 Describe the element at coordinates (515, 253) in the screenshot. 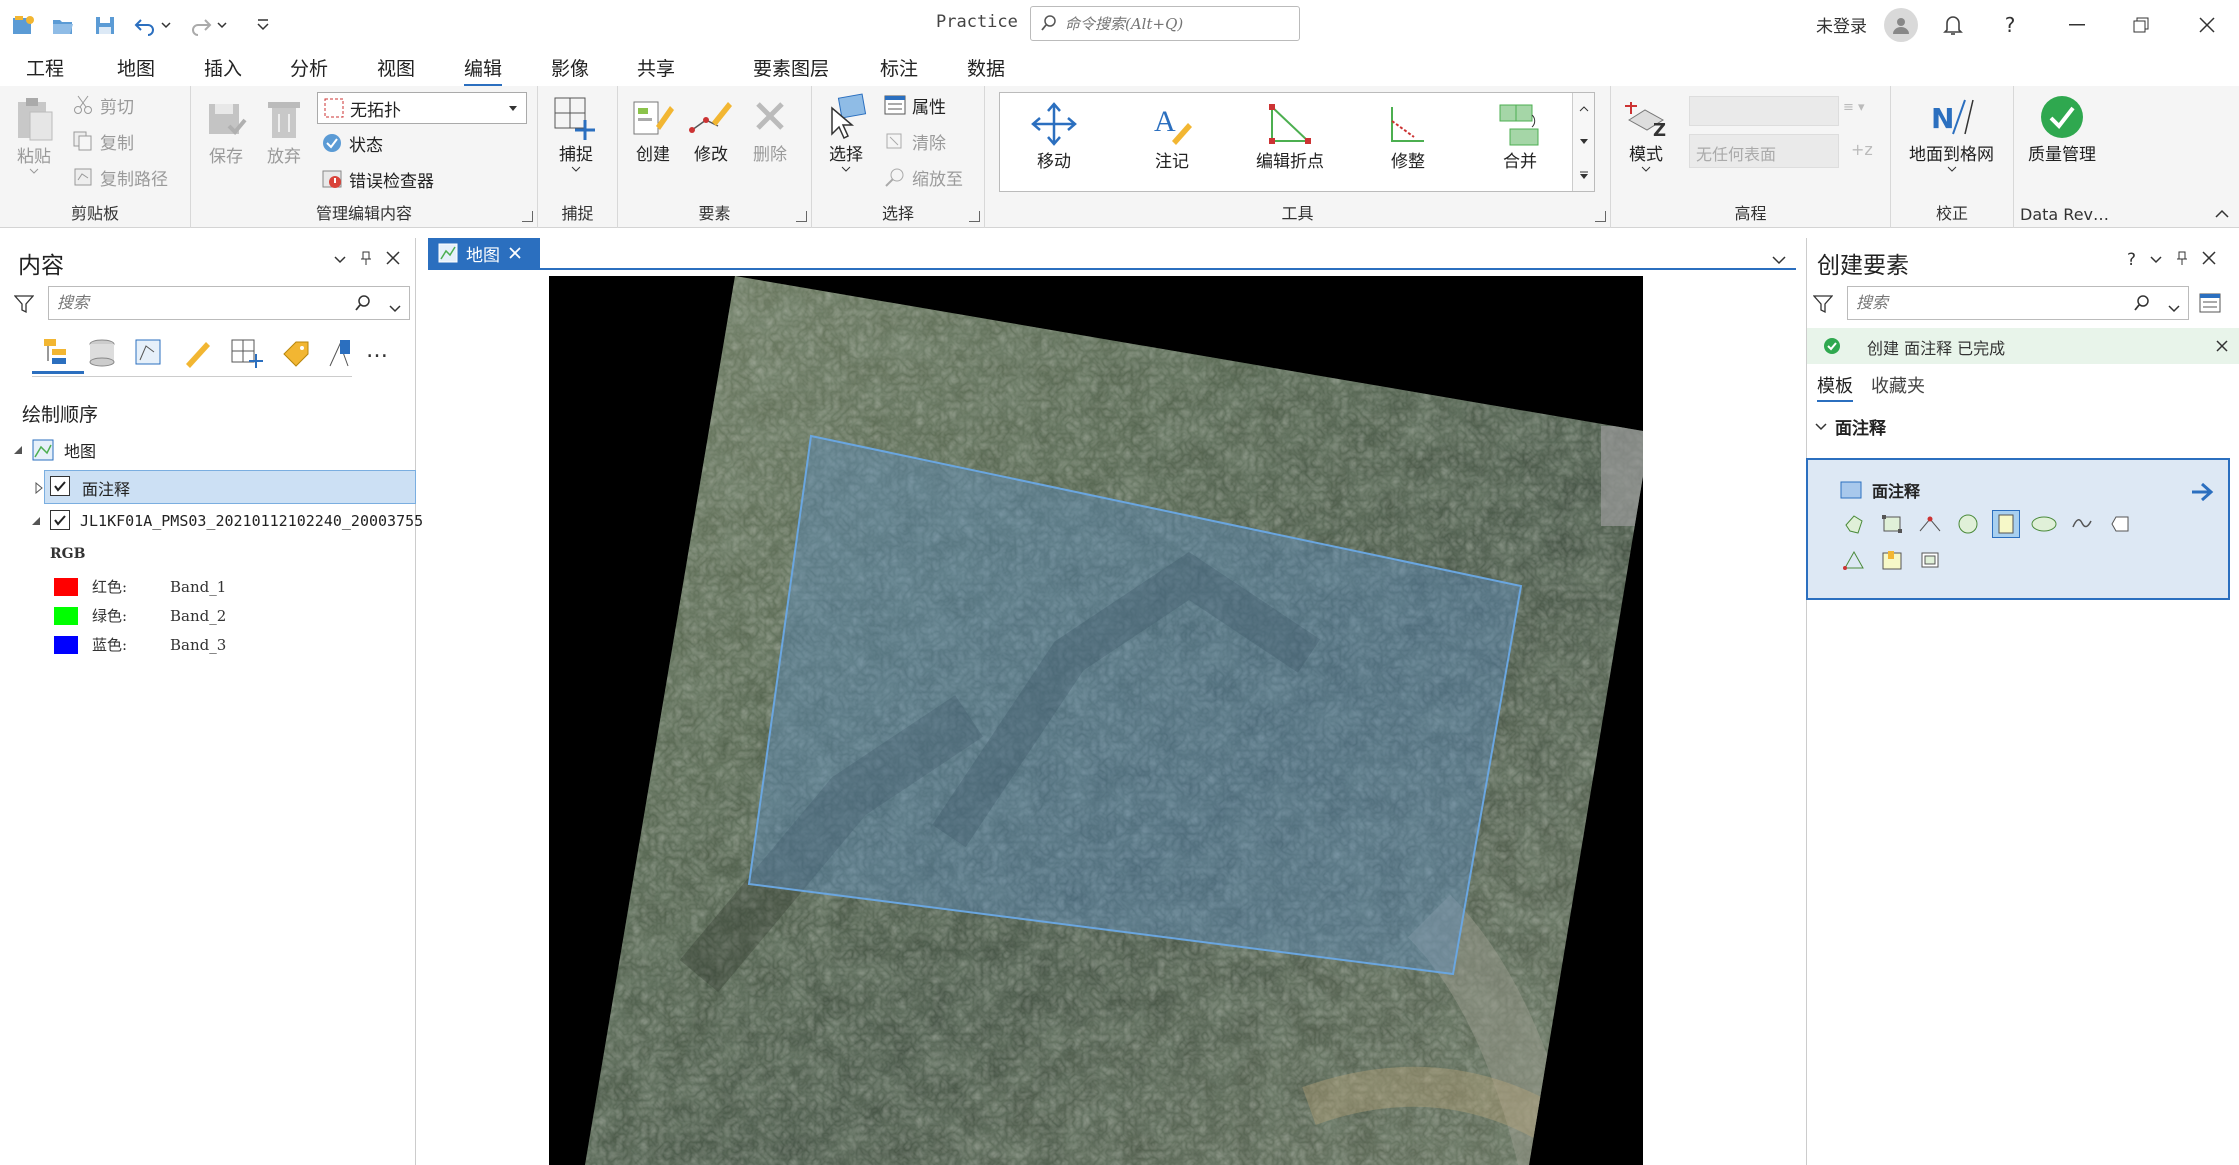

I see `close-tab-icon` at that location.